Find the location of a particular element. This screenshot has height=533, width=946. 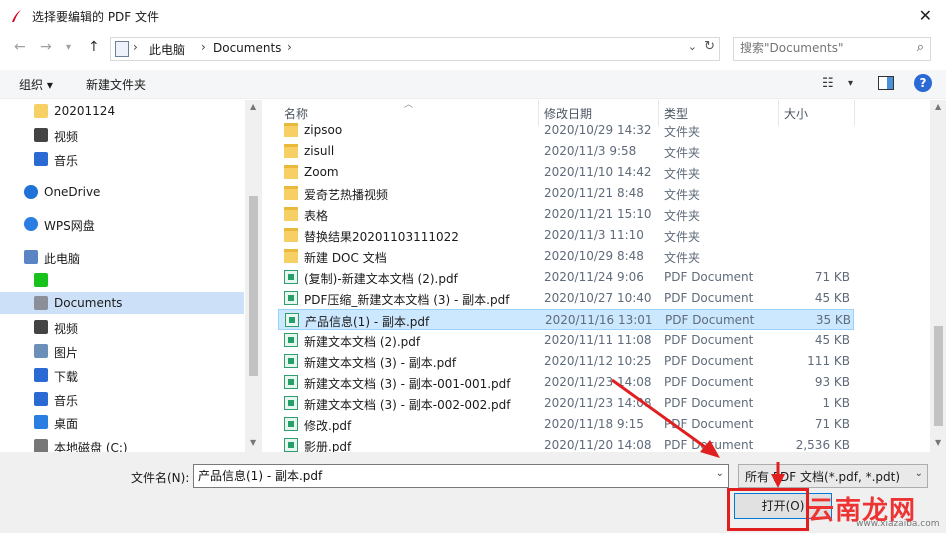

file-row: 爱奇艺热播视频 2020/11/21 8:48 文件夹 is located at coordinates (566, 193).